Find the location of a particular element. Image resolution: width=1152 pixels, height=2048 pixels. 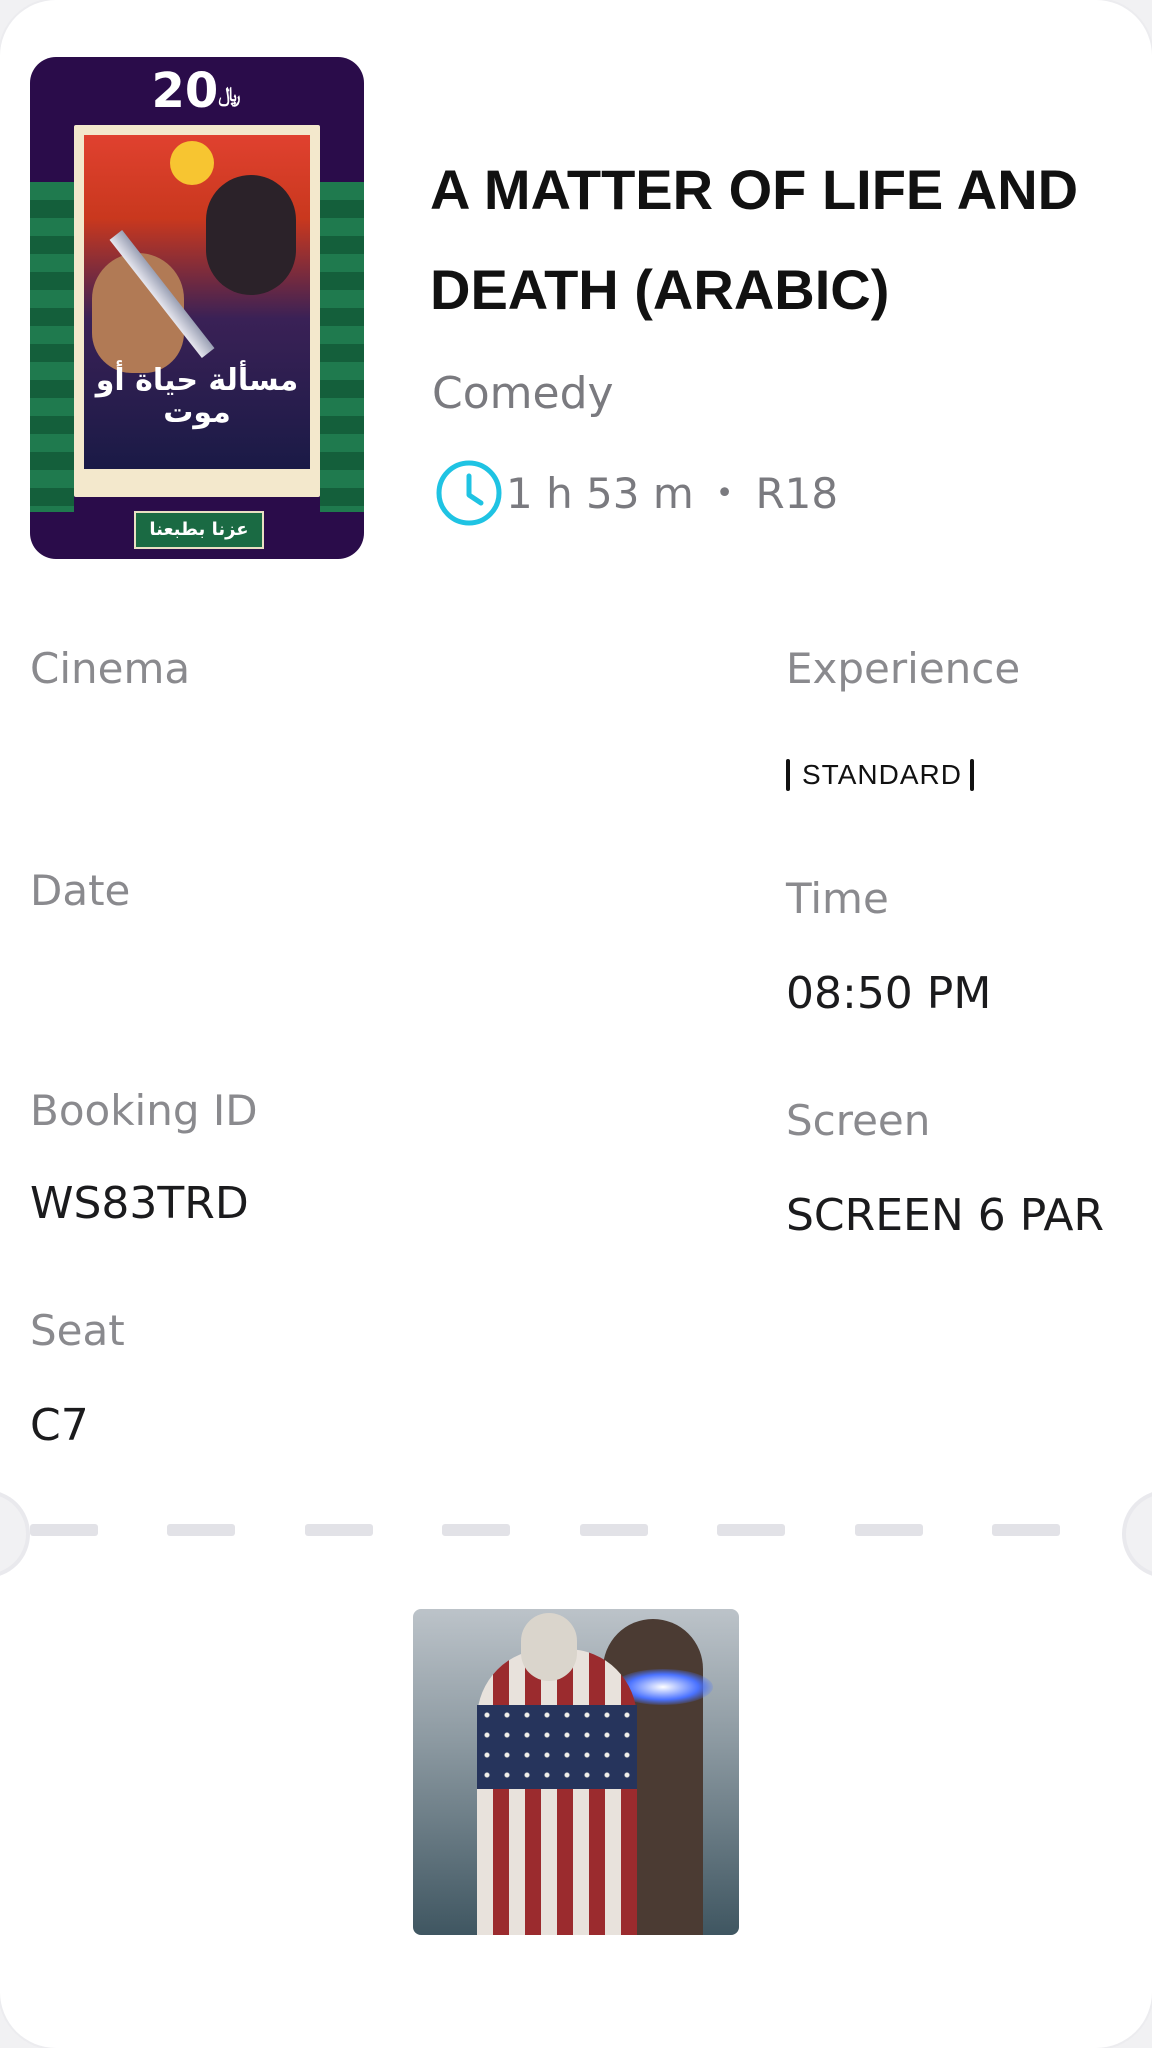

poster-artwork-frame: مسألة حياة أو موت is located at coordinates (197, 311).